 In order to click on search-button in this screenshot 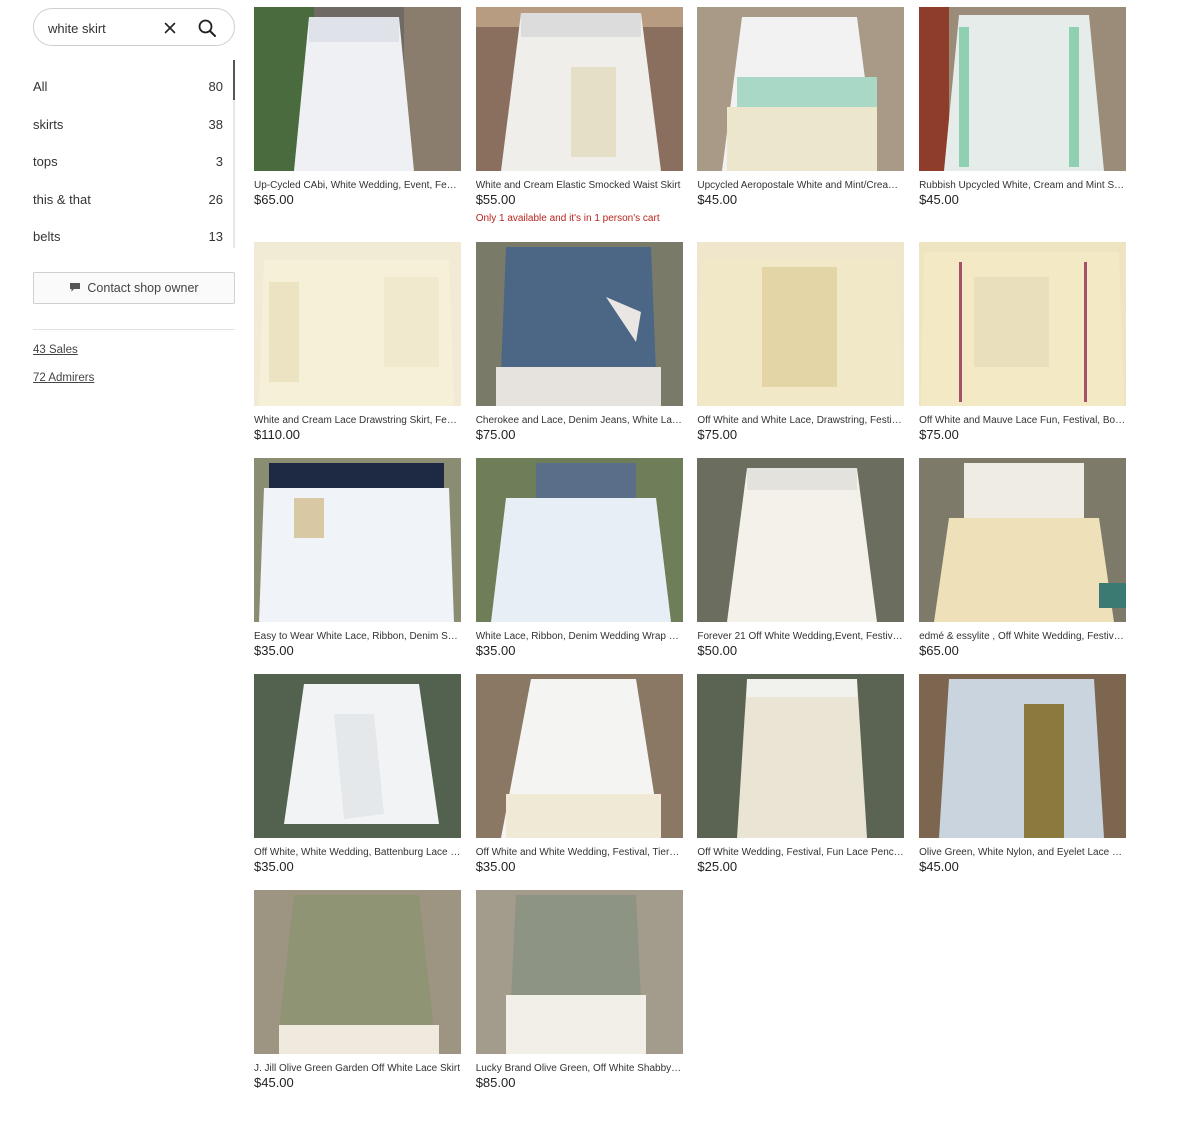, I will do `click(207, 28)`.